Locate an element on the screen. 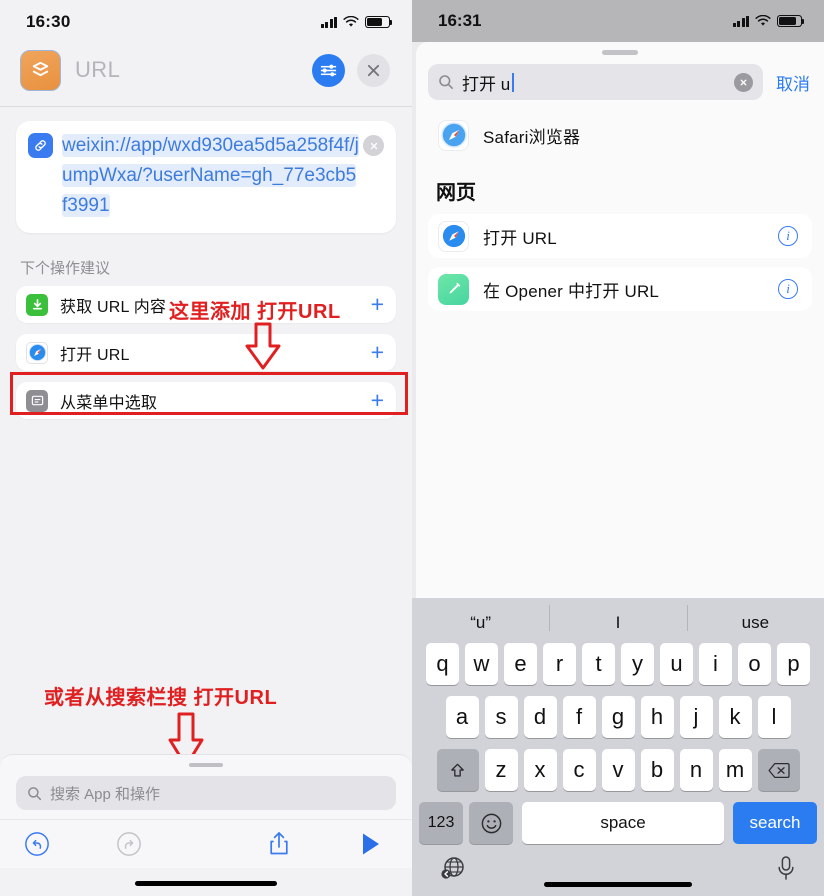  key-l: l is located at coordinates (774, 717).